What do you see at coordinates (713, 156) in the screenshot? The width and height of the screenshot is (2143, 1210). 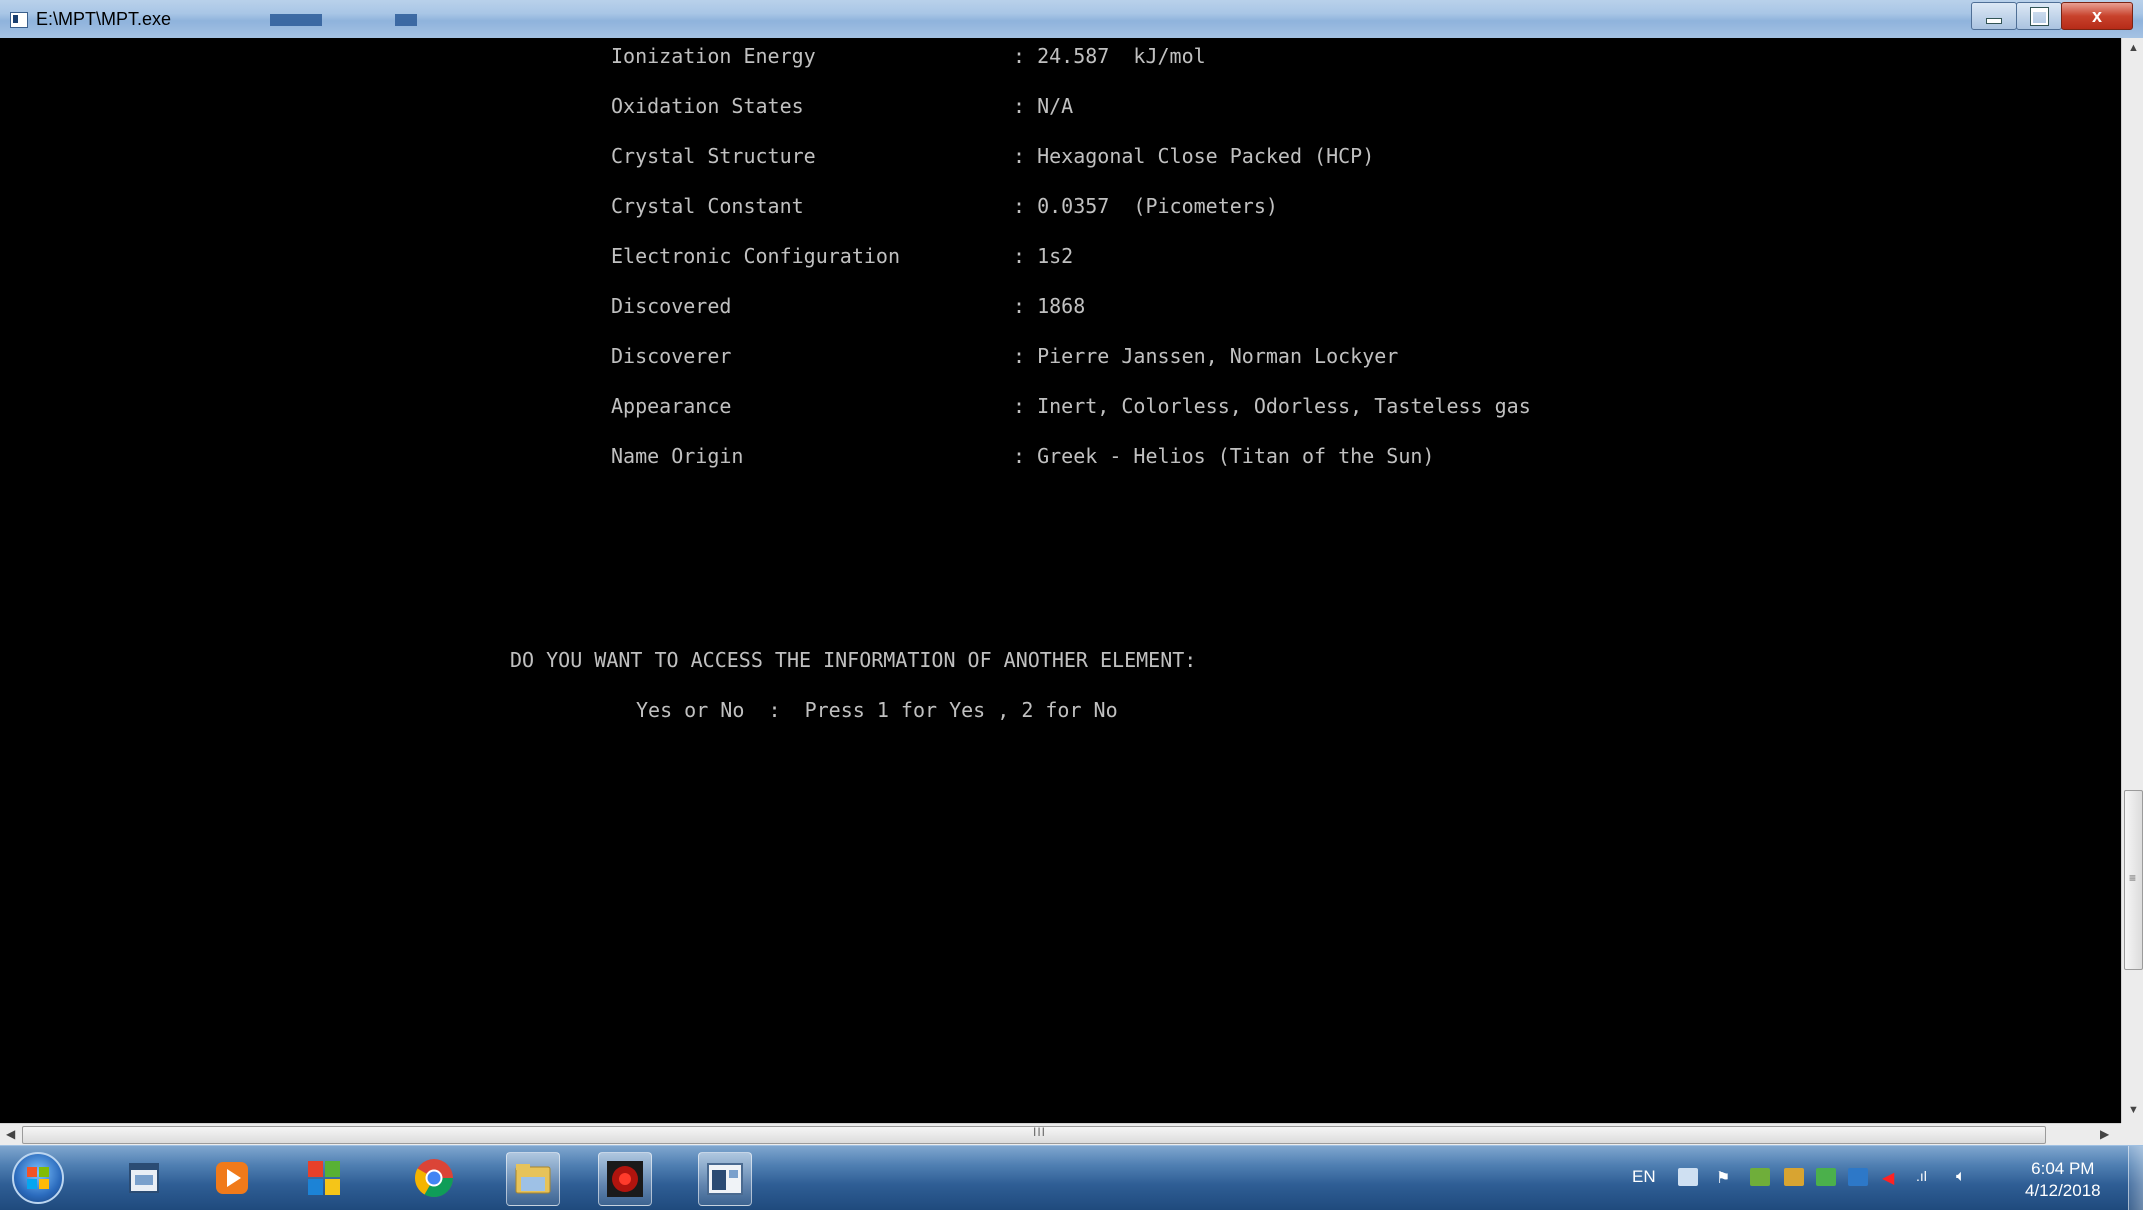 I see `property-label: Crystal Structure` at bounding box center [713, 156].